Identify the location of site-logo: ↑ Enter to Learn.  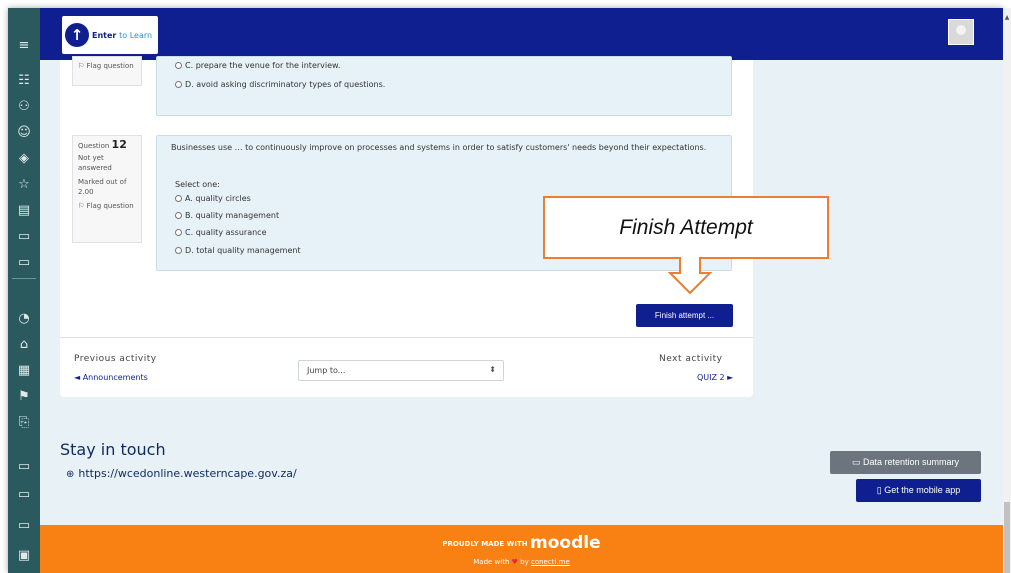
(110, 35).